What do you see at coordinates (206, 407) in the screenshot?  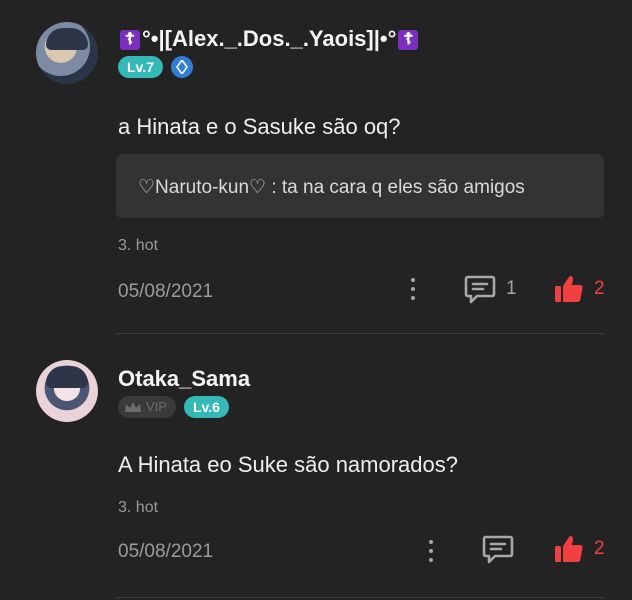 I see `level-badge: Lv.6` at bounding box center [206, 407].